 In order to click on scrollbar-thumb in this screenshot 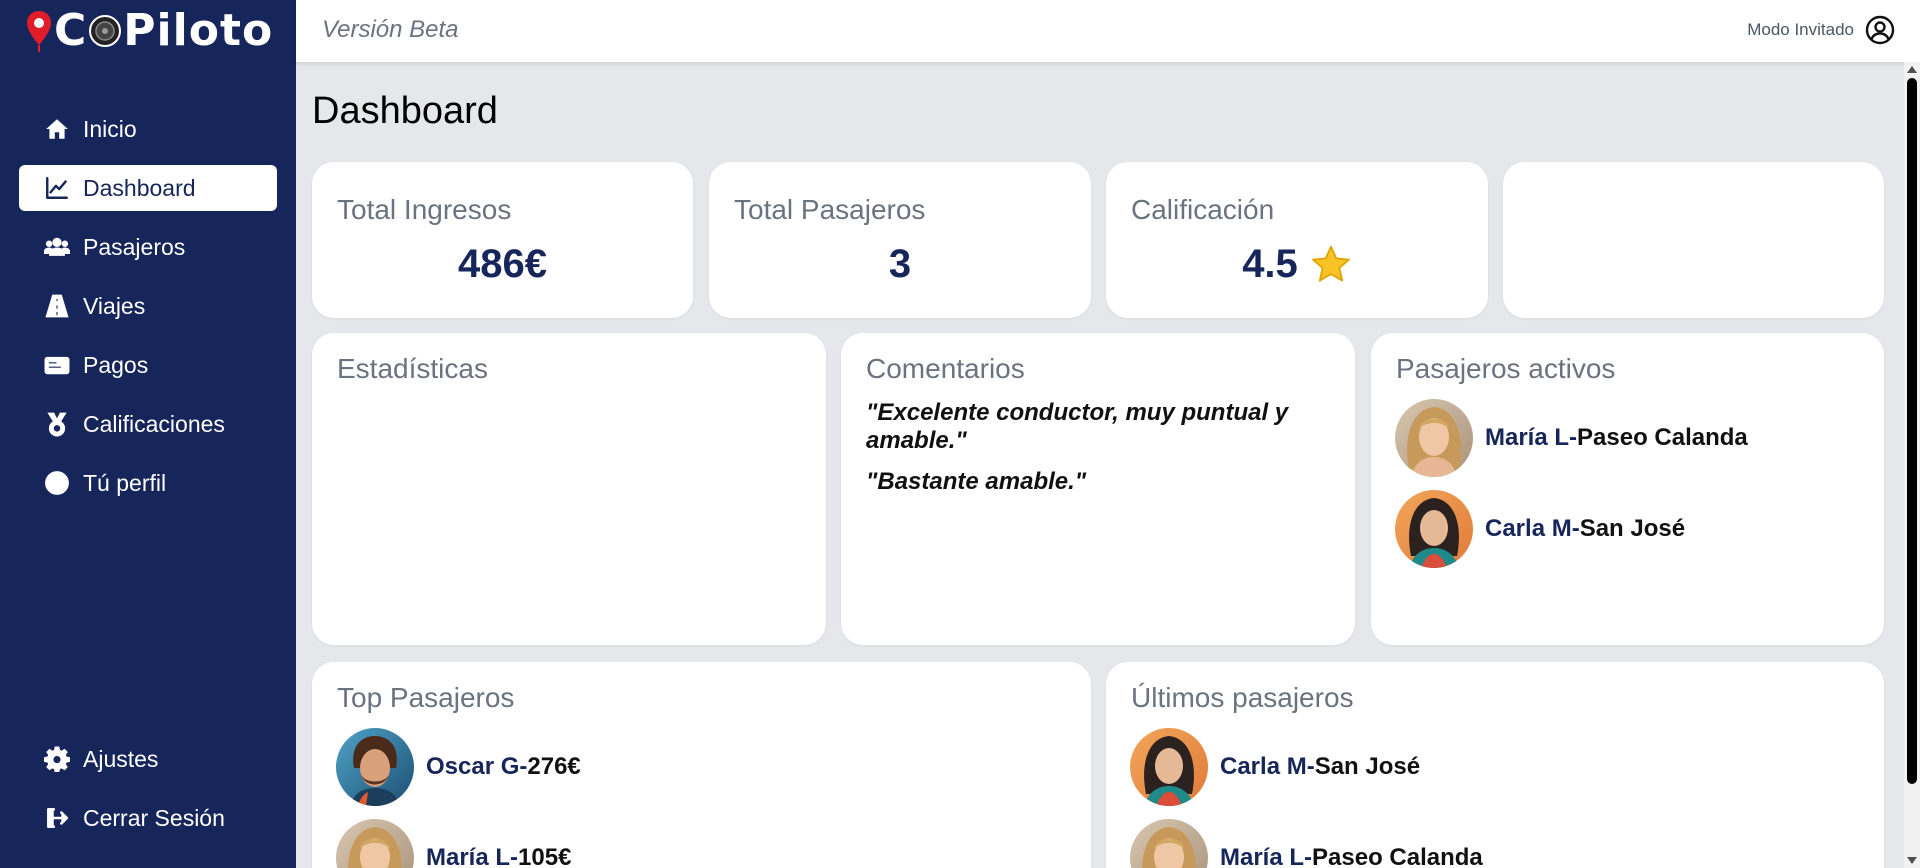, I will do `click(1912, 431)`.